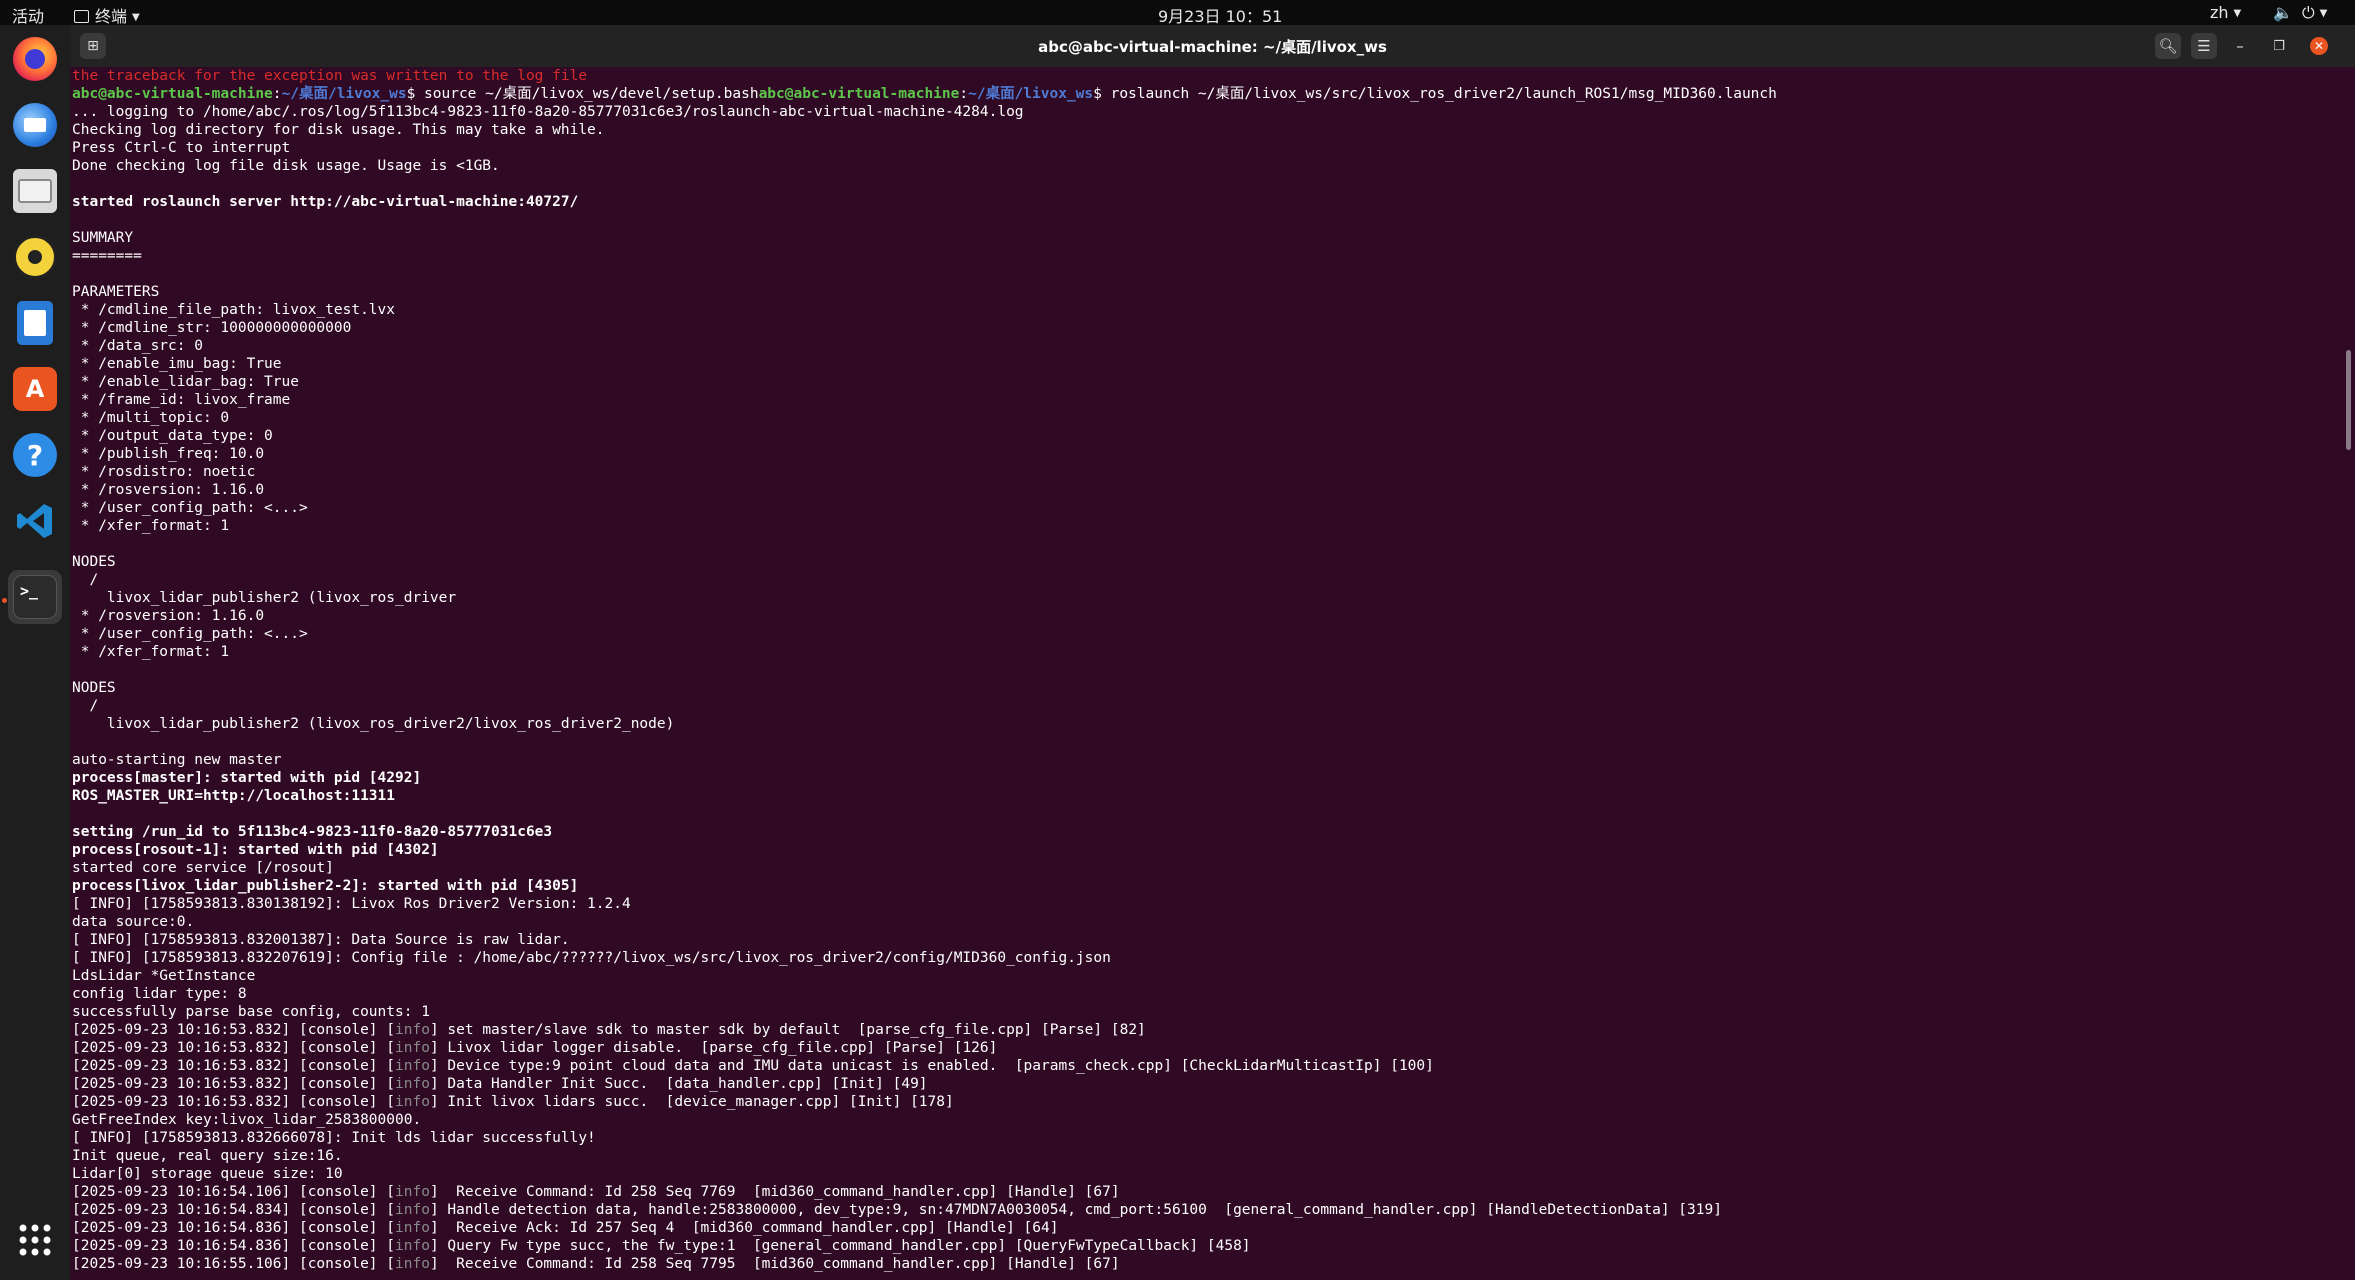 The image size is (2355, 1280). What do you see at coordinates (116, 292) in the screenshot?
I see `terminal-text: PARAMETERS` at bounding box center [116, 292].